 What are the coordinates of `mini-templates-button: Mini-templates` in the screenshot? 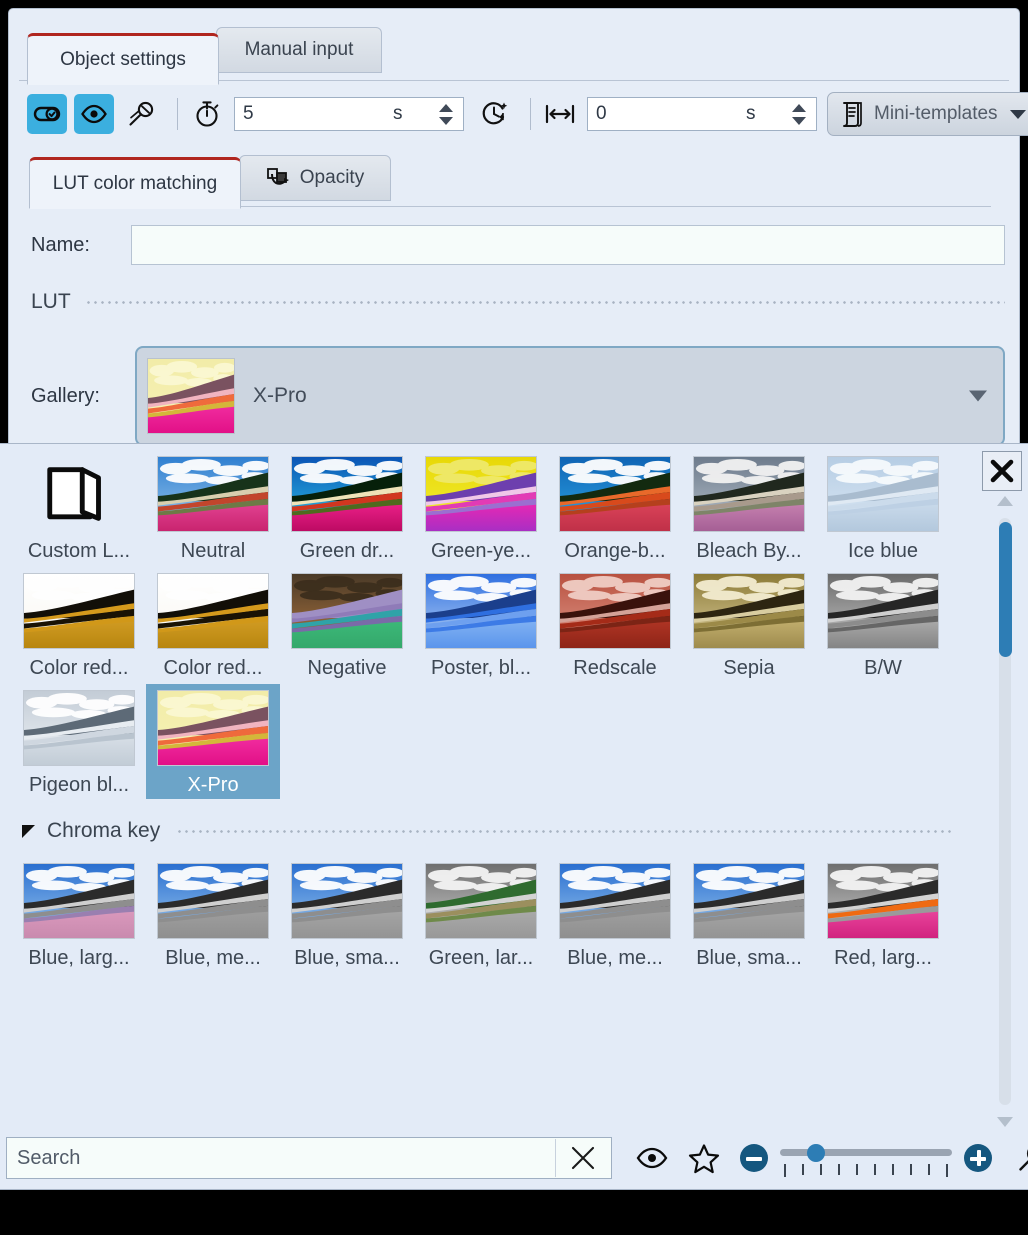 It's located at (927, 114).